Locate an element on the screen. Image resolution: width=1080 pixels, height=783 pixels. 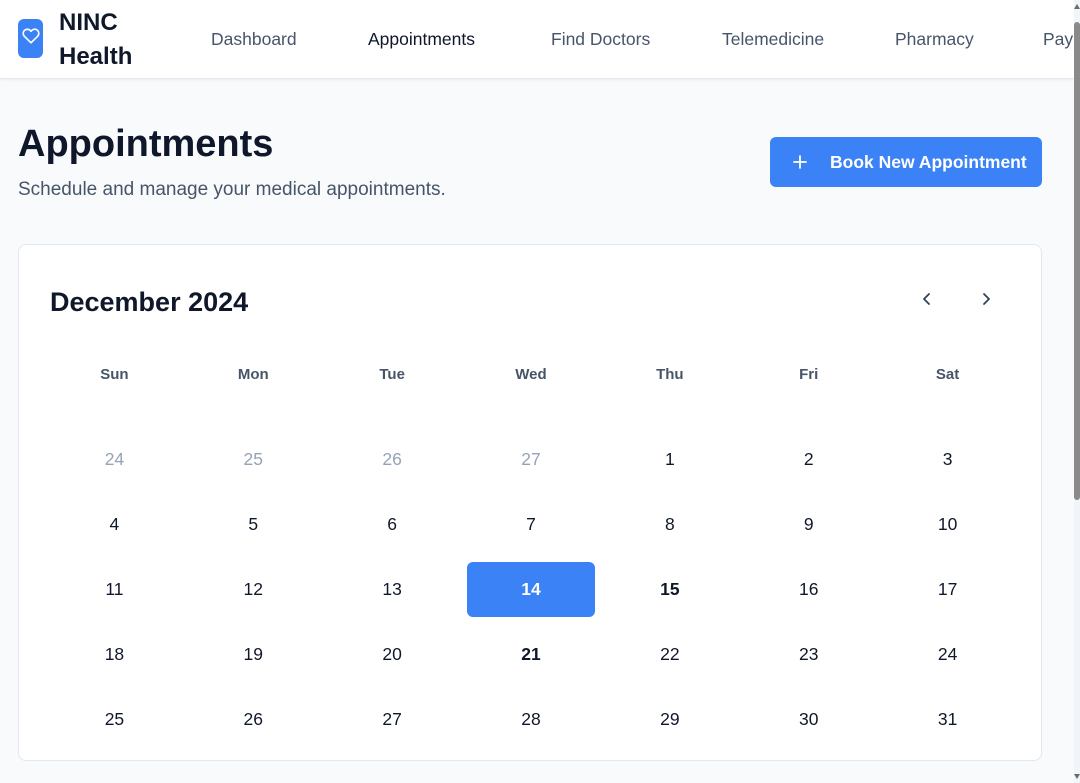
calendar-day: 13 is located at coordinates (392, 589).